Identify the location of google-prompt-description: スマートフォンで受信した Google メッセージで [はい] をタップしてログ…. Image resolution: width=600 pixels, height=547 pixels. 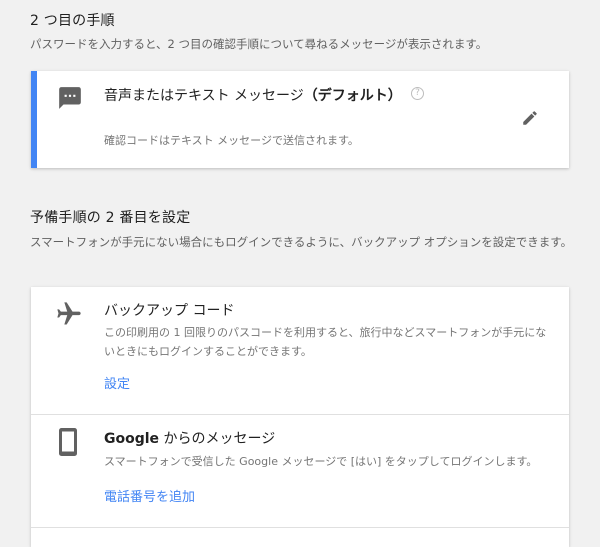
(321, 461).